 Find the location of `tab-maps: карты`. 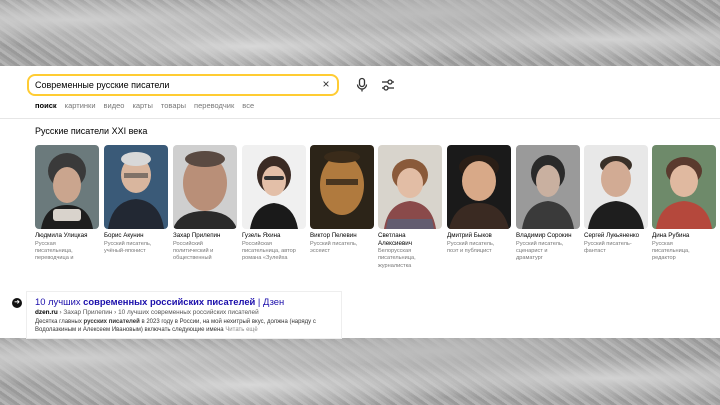

tab-maps: карты is located at coordinates (142, 107).